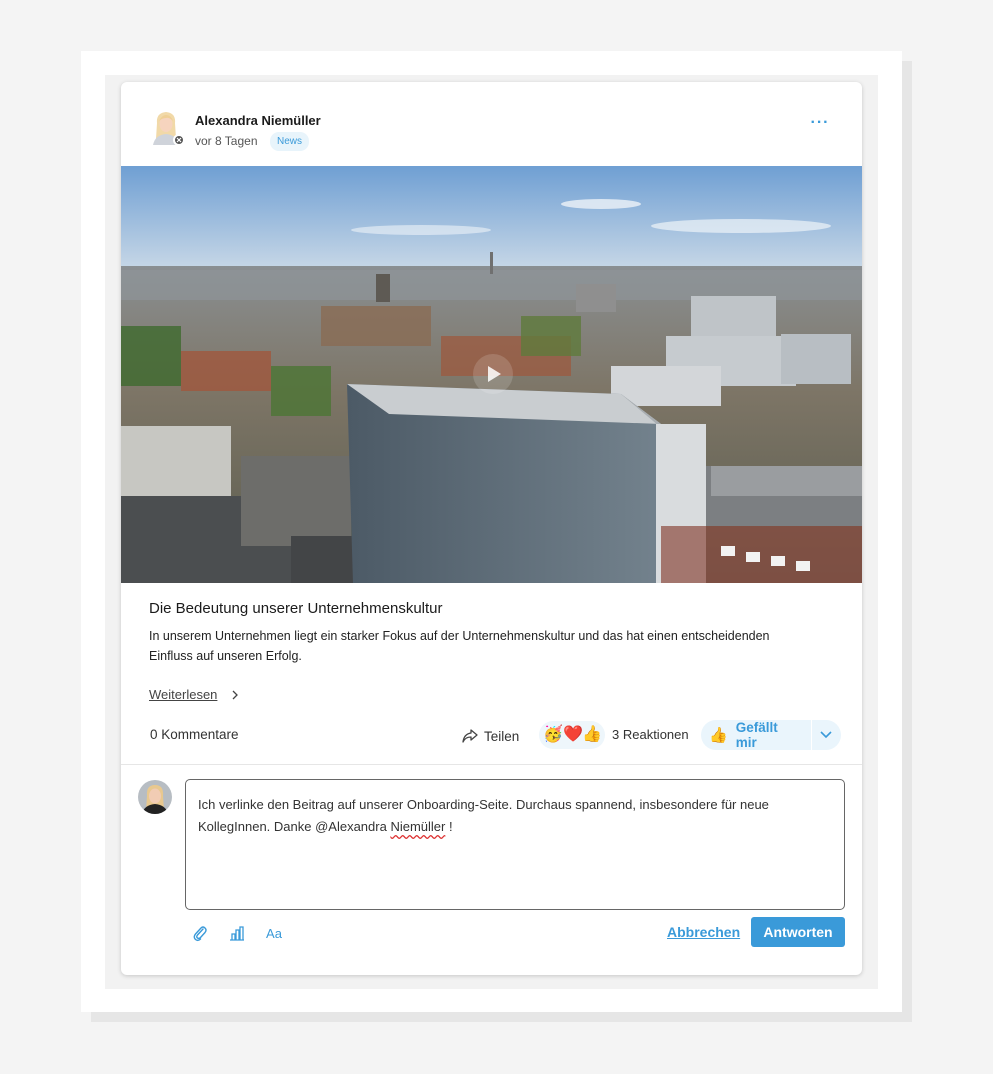 The image size is (993, 1074). I want to click on poll-button, so click(237, 933).